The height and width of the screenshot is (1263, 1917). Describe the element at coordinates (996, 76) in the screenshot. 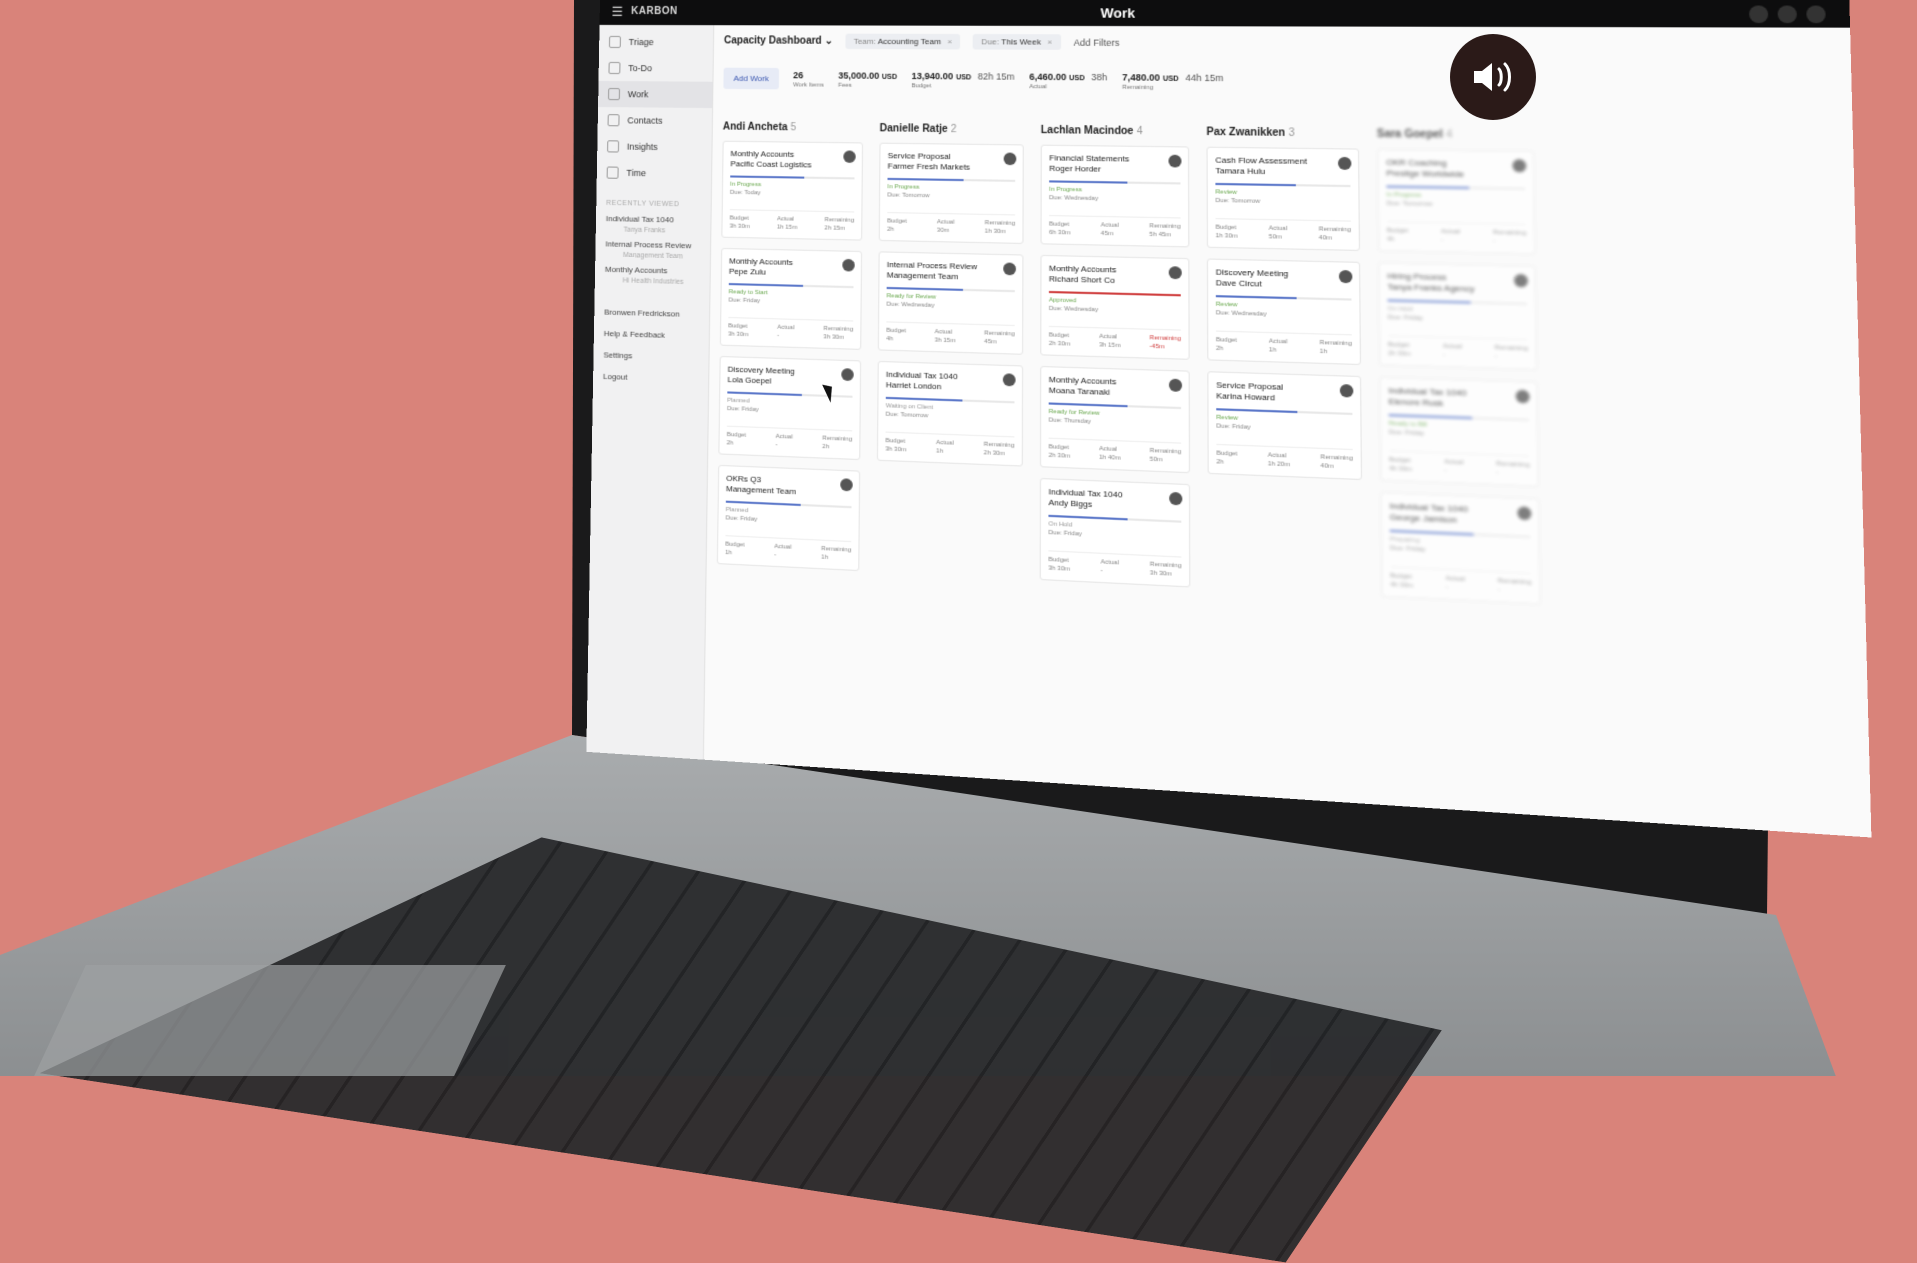

I see `stat-time: 82h 15m` at that location.